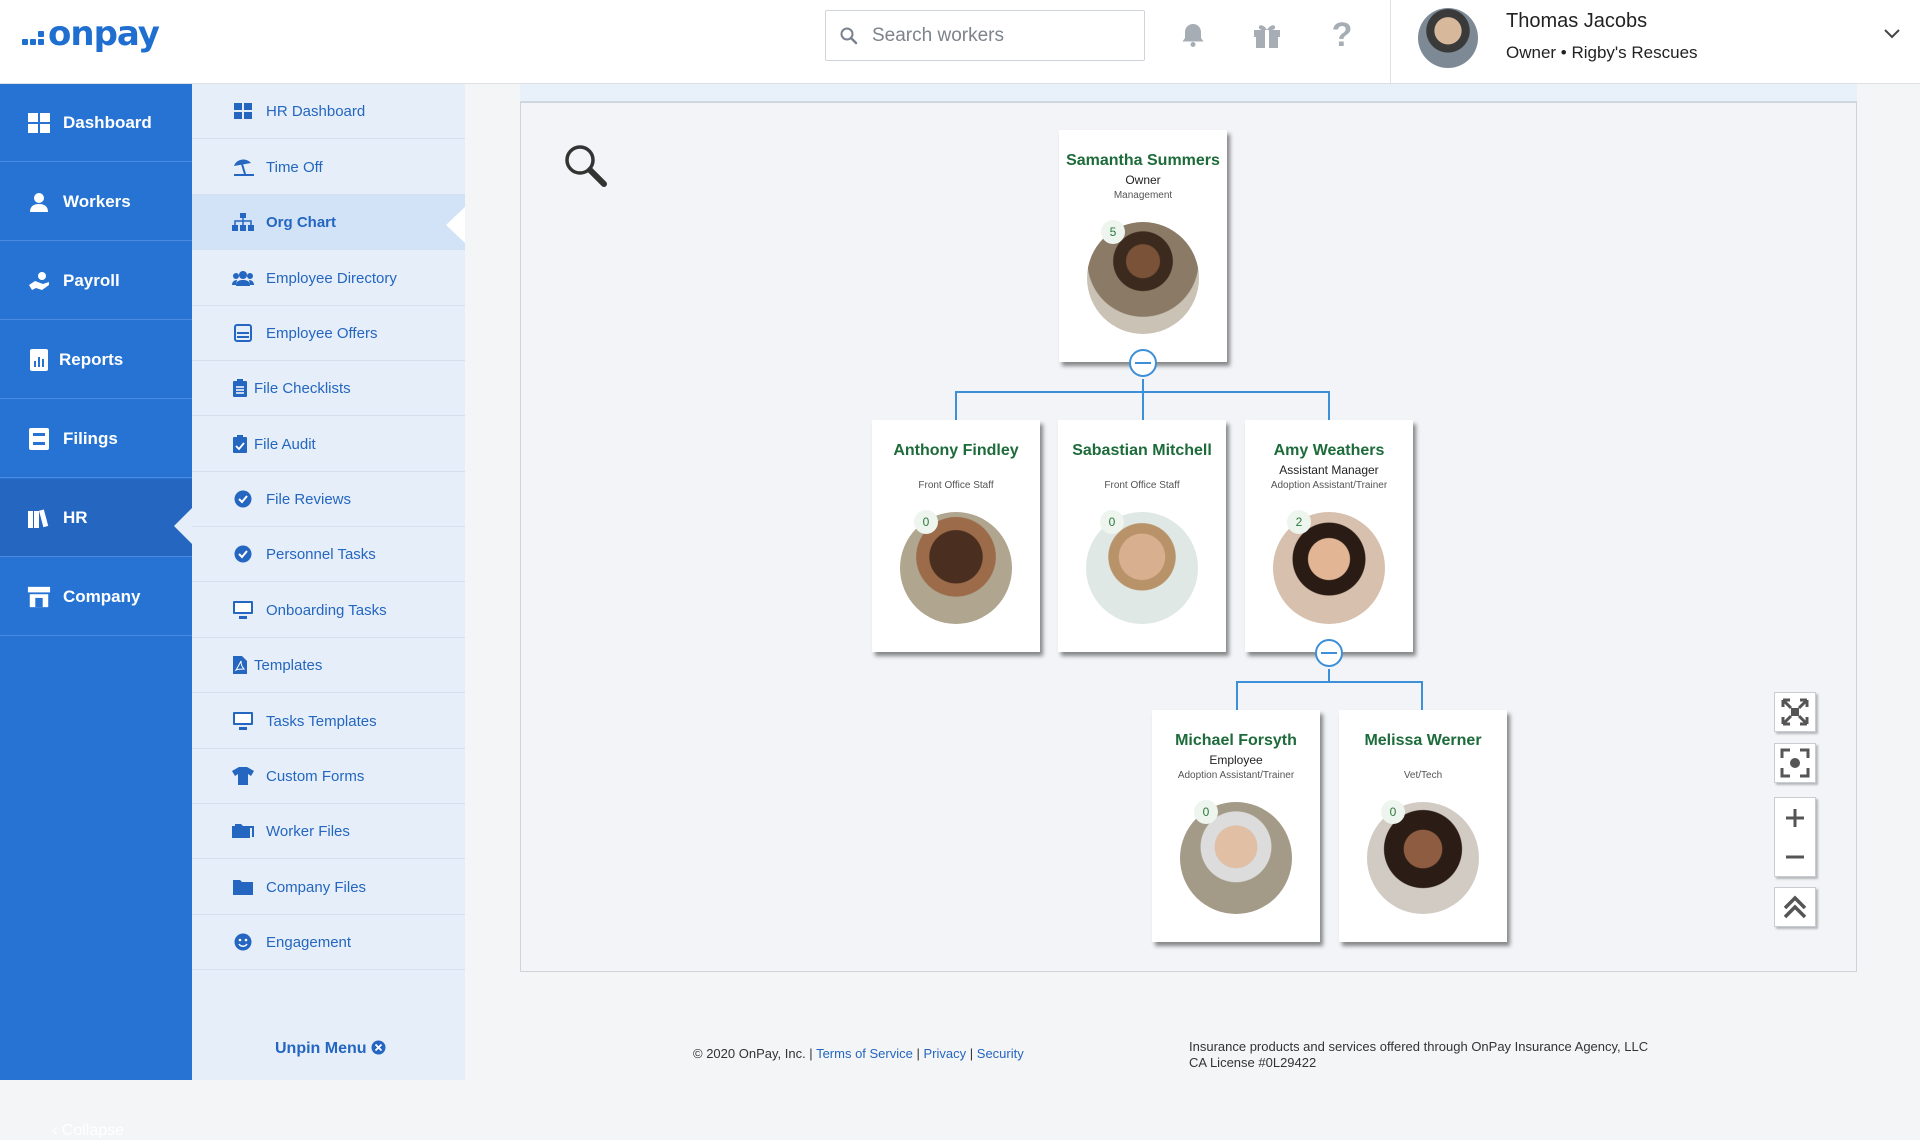 This screenshot has height=1140, width=1920. Describe the element at coordinates (1577, 21) in the screenshot. I see `user-name: Thomas Jacobs` at that location.